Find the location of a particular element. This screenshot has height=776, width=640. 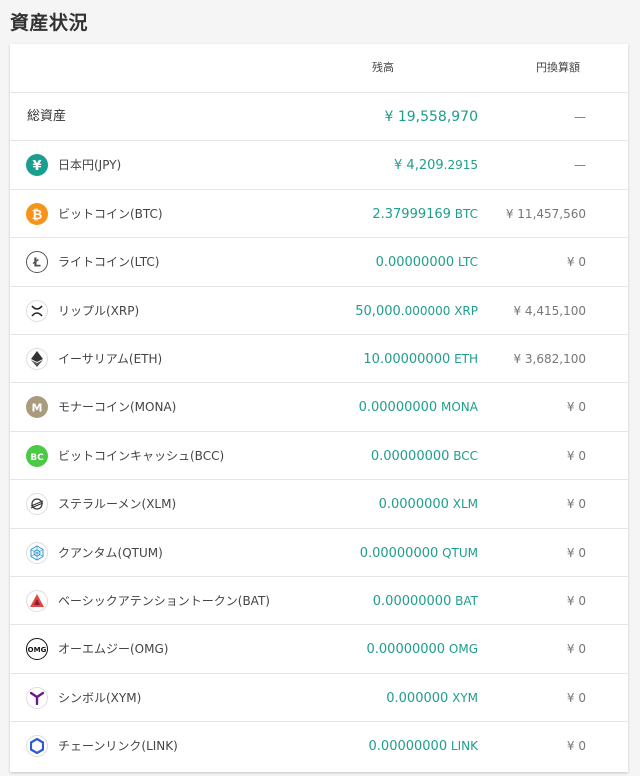

qtum-icon is located at coordinates (37, 552).